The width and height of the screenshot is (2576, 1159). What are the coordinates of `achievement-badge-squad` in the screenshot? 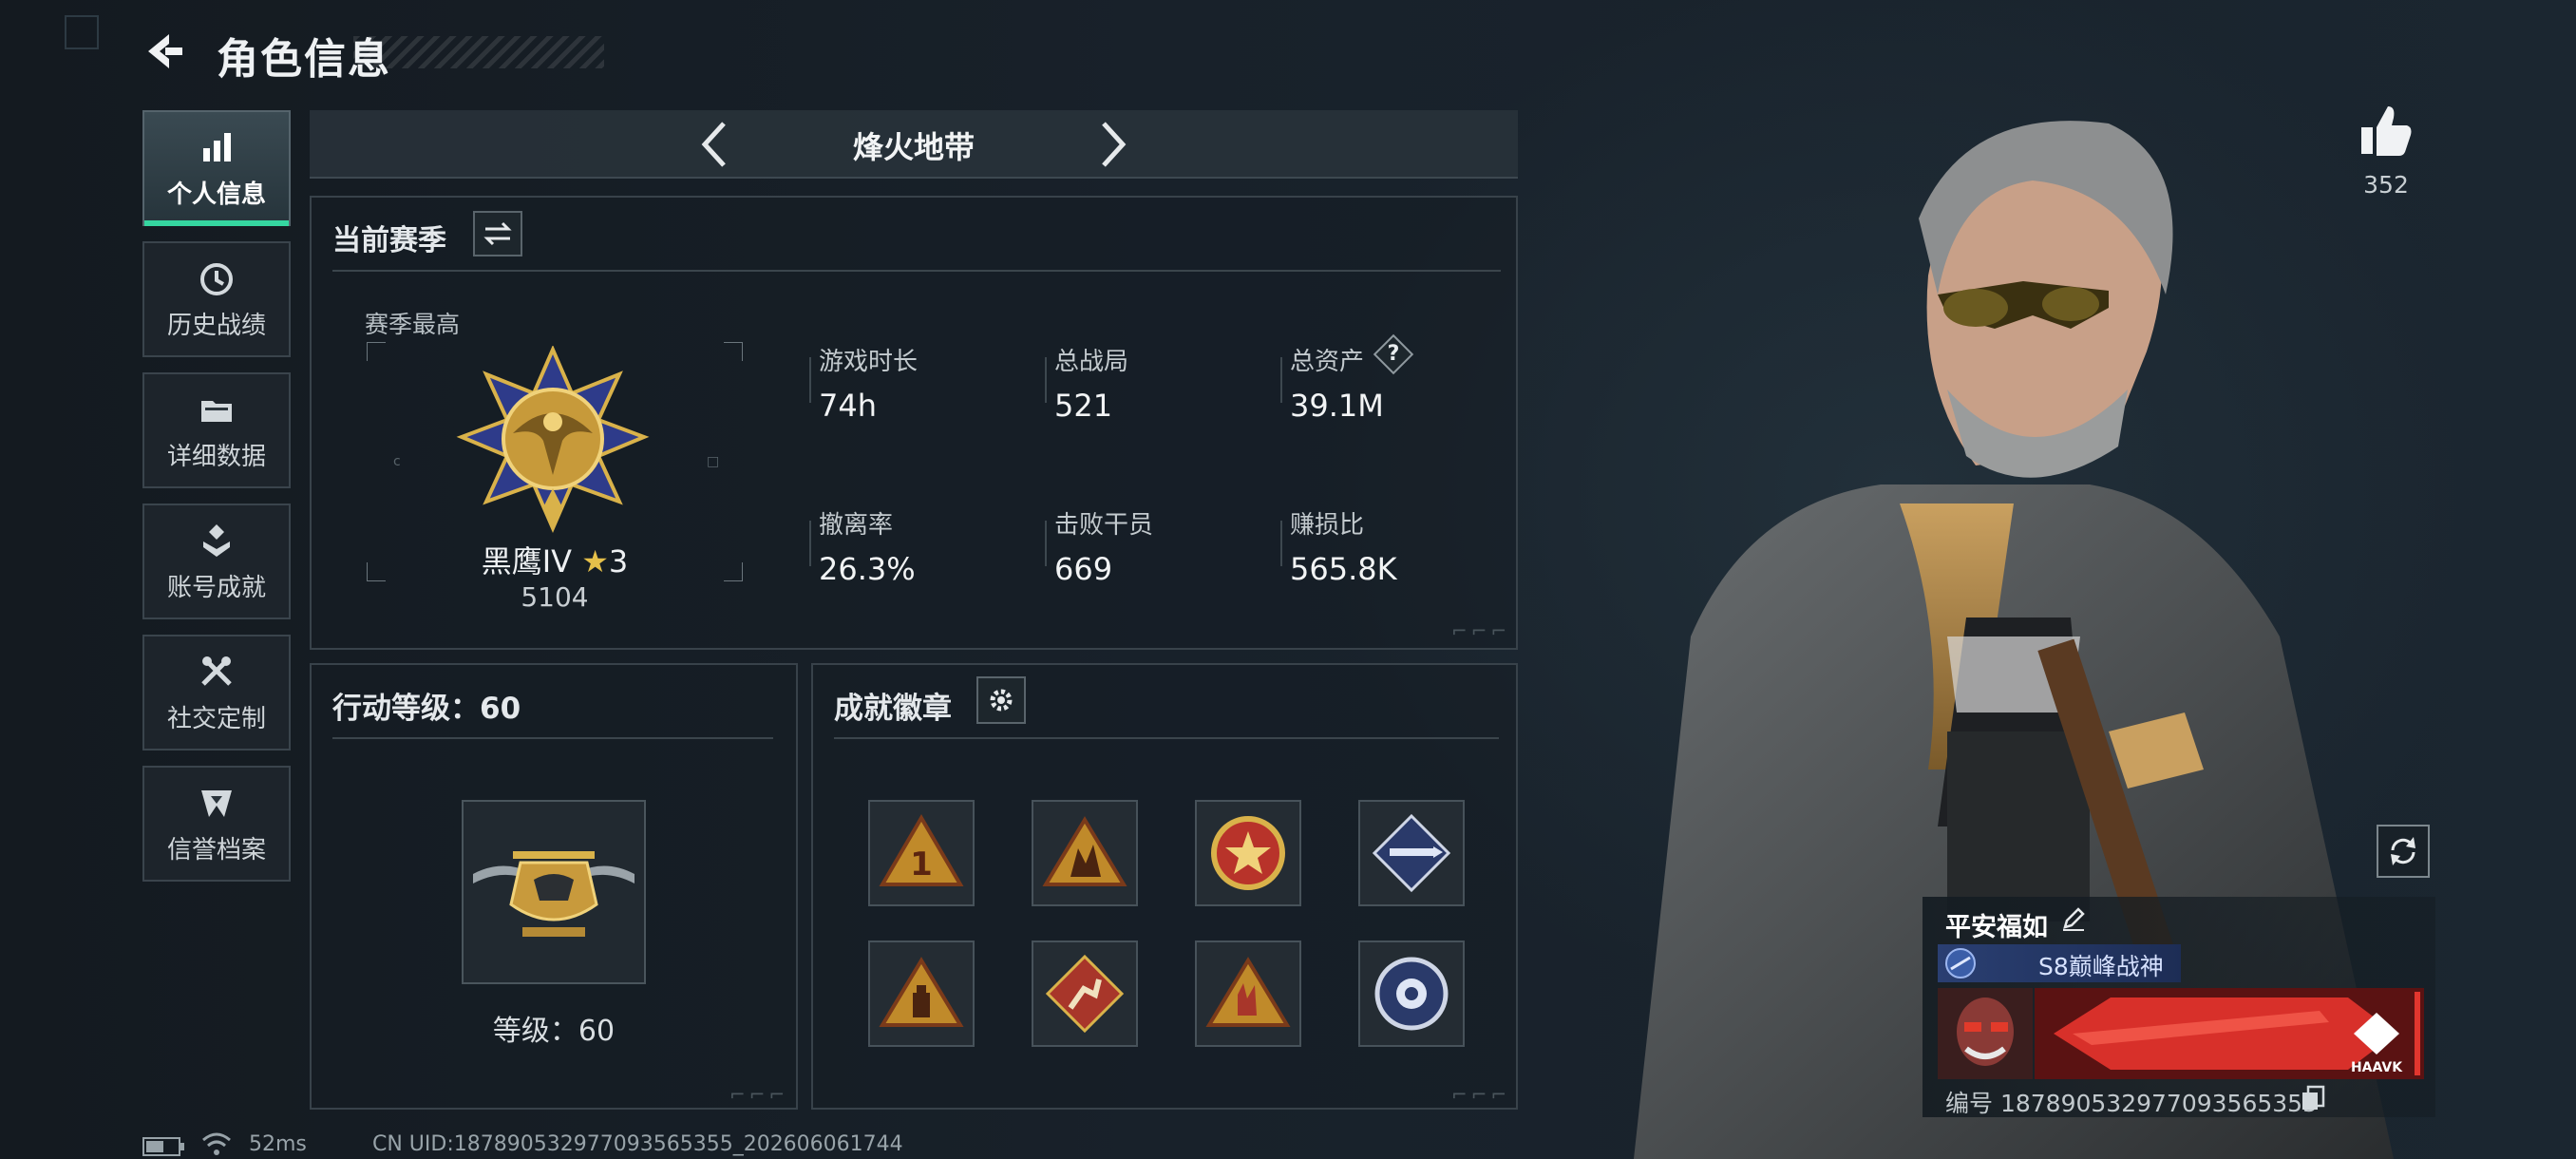 It's located at (1085, 853).